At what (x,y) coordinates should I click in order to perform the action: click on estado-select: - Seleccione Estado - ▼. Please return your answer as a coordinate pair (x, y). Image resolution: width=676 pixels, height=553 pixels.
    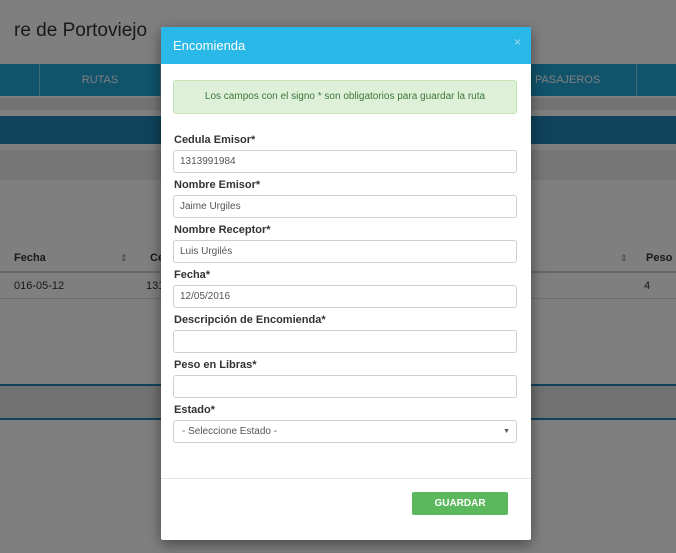
    Looking at the image, I should click on (345, 431).